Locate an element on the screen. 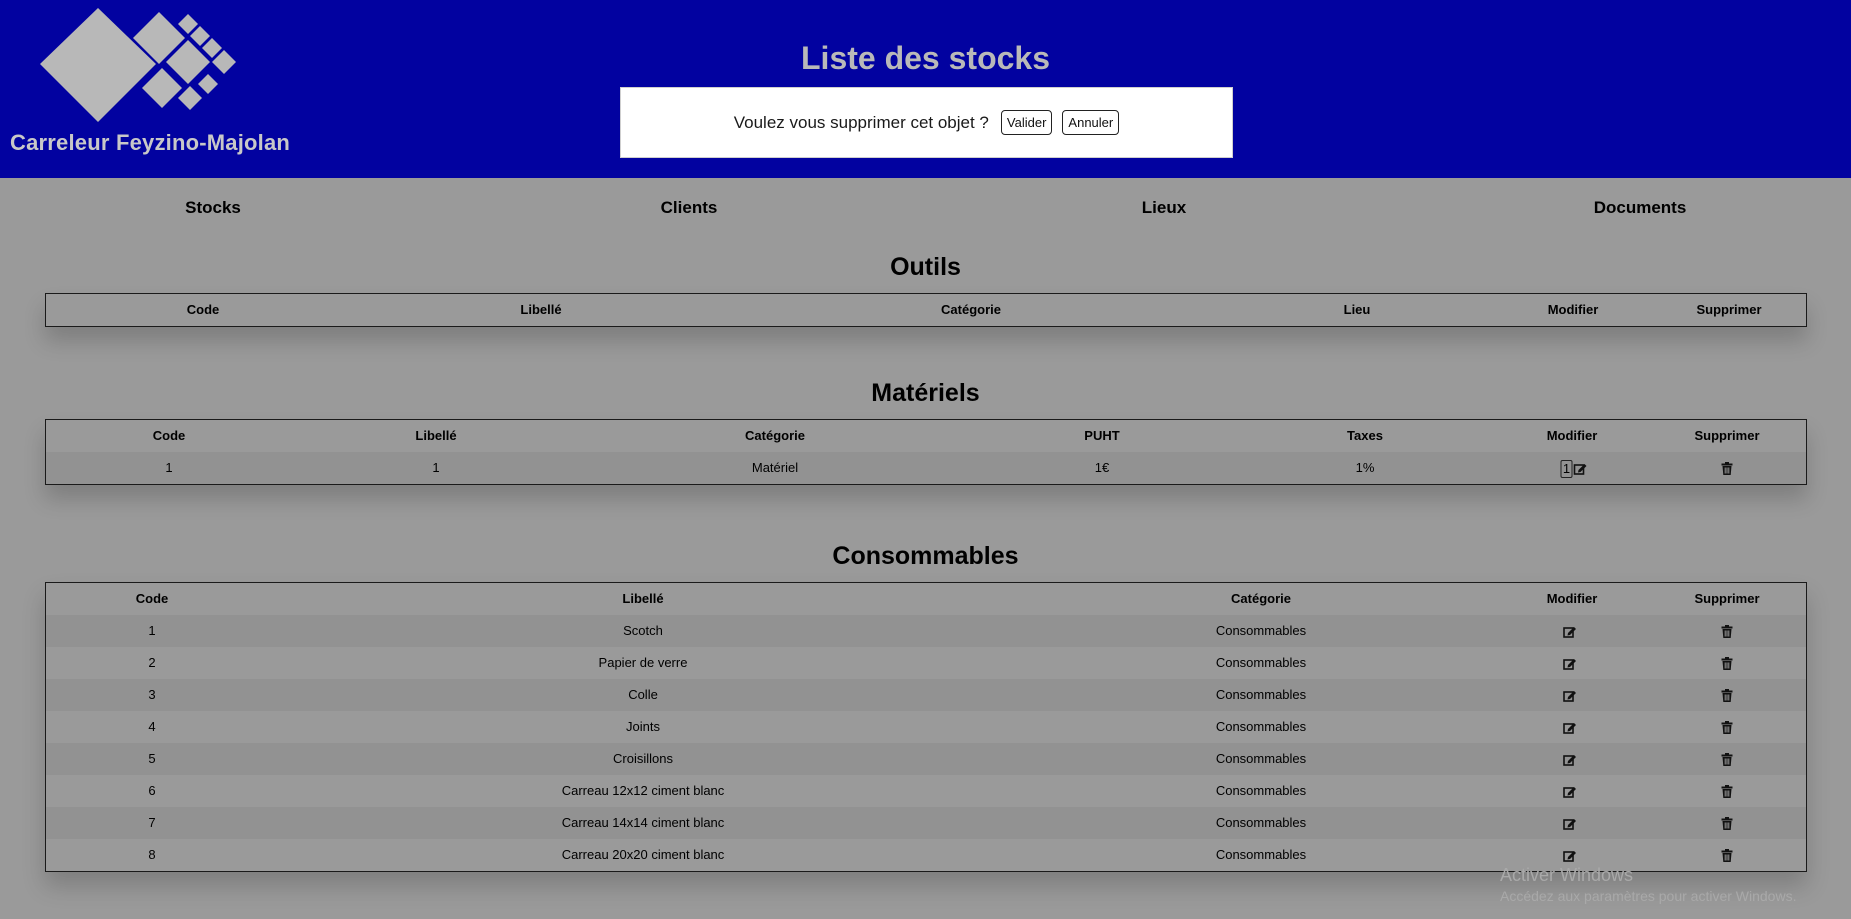  cell-code: 5 is located at coordinates (152, 758).